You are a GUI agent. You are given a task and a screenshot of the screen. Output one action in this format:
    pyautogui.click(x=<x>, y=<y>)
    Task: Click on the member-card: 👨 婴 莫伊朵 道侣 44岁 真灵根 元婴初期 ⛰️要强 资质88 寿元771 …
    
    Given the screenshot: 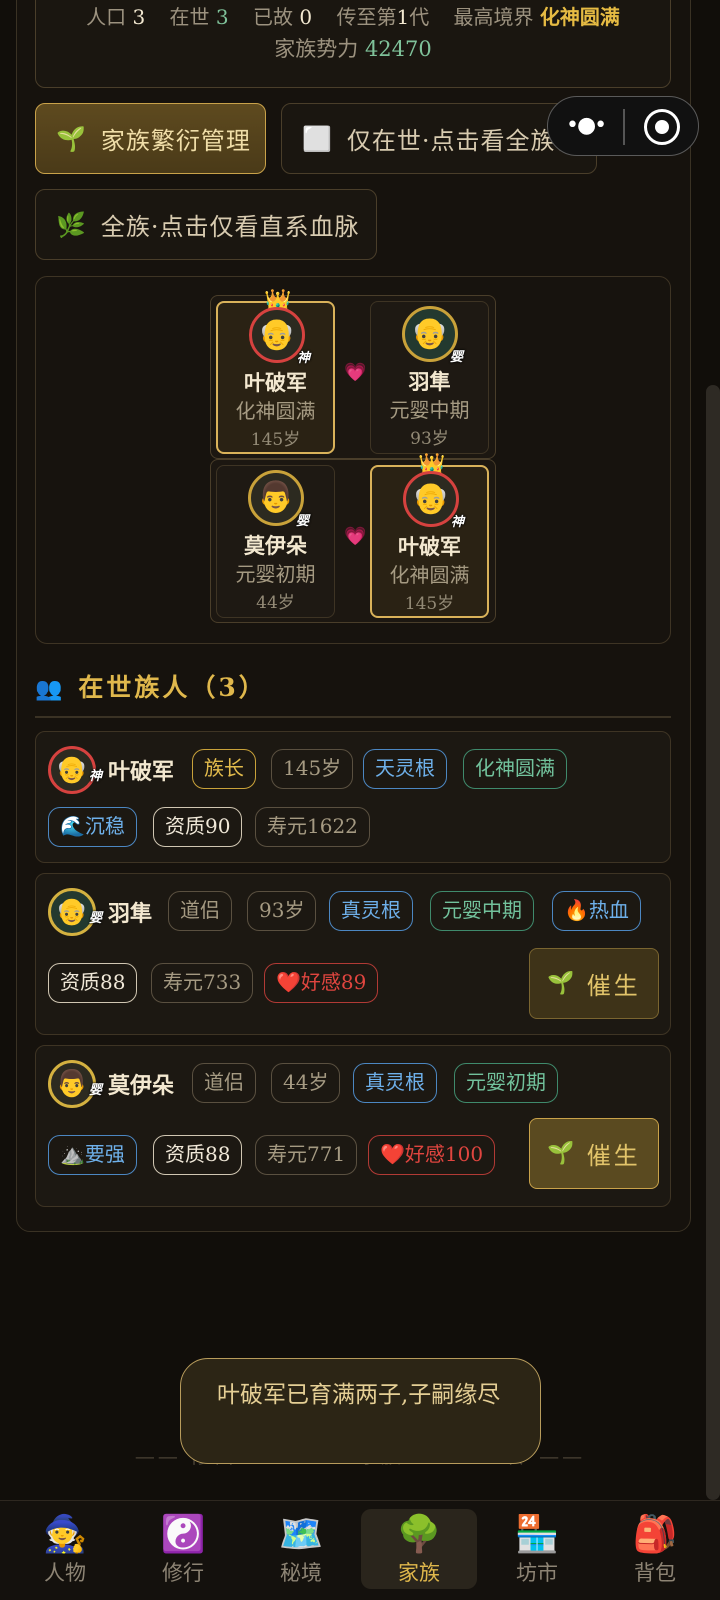 What is the action you would take?
    pyautogui.click(x=353, y=1126)
    